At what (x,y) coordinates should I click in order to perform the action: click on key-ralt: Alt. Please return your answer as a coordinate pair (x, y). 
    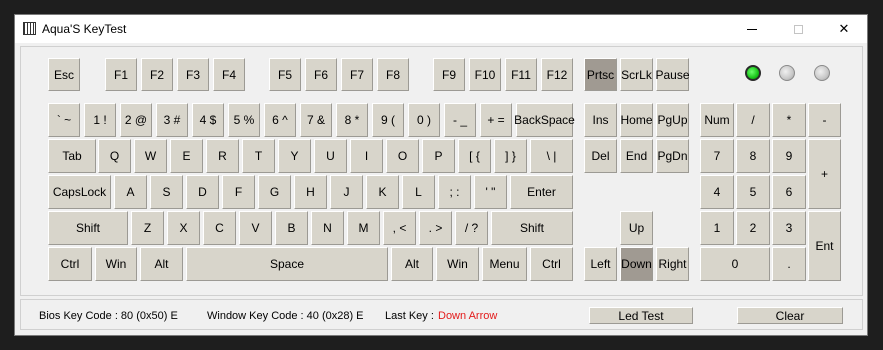
    Looking at the image, I should click on (412, 264).